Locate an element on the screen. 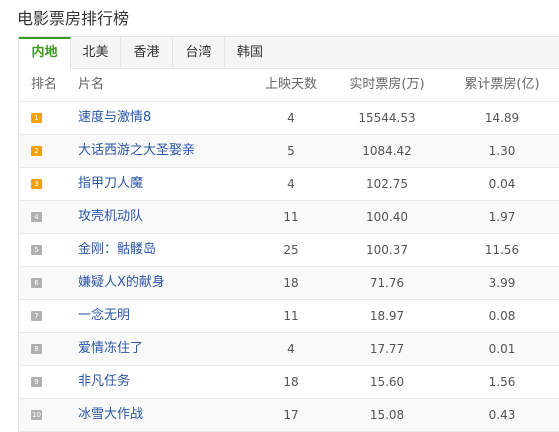 This screenshot has width=559, height=432. movie-title-link: 非凡任务 is located at coordinates (104, 381).